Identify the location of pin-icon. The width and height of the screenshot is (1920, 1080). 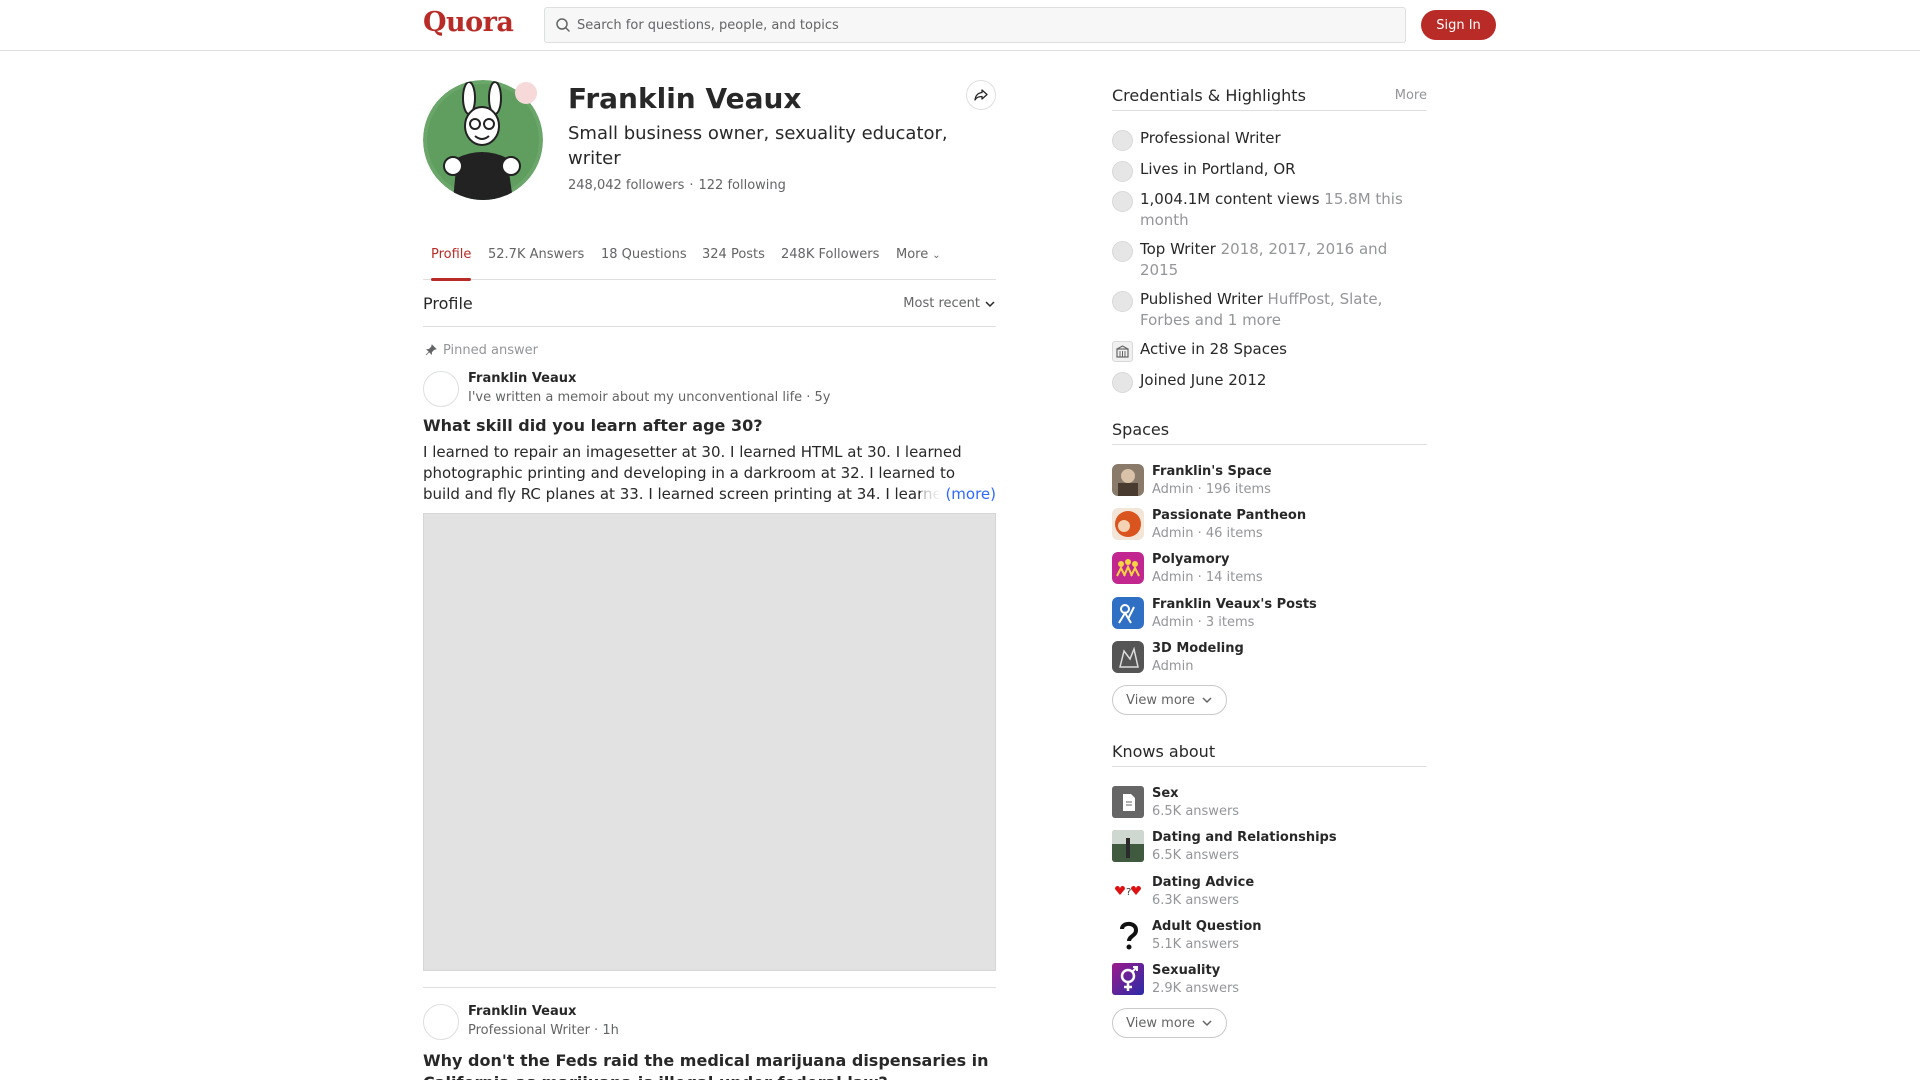
(431, 350).